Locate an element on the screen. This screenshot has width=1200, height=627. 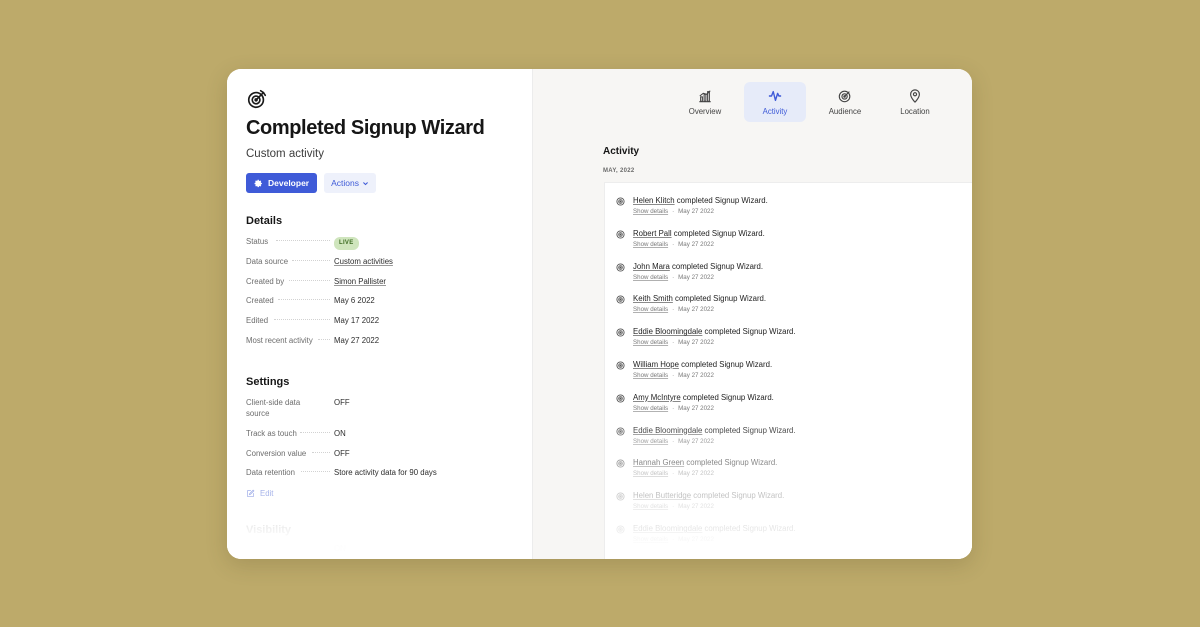
details-row-most-recent-activity: Most recent activity May 27 2022 is located at coordinates (389, 344).